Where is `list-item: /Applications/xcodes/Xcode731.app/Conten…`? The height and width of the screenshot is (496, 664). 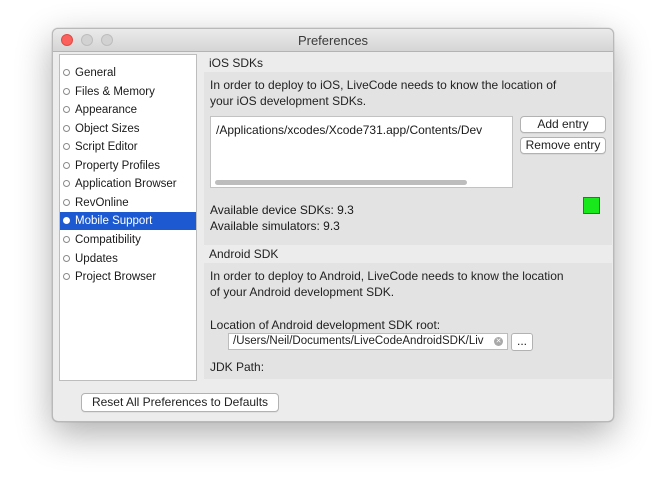 list-item: /Applications/xcodes/Xcode731.app/Conten… is located at coordinates (349, 130).